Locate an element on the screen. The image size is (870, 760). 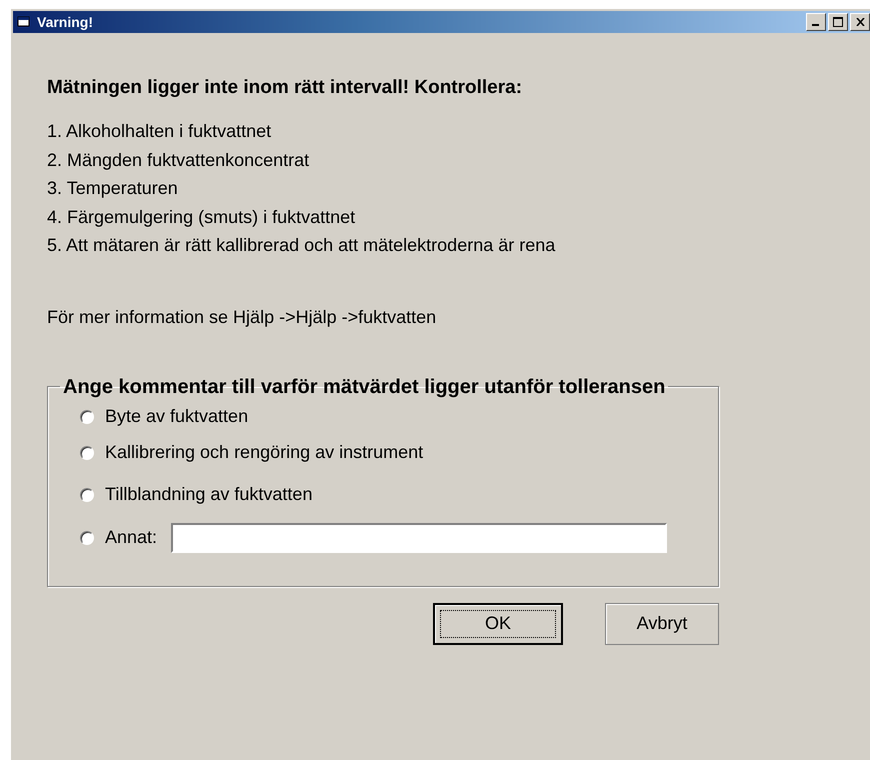
group-legend: Ange kommentar till varför mätvärdet ligger utanför tolleransen is located at coordinates (364, 386).